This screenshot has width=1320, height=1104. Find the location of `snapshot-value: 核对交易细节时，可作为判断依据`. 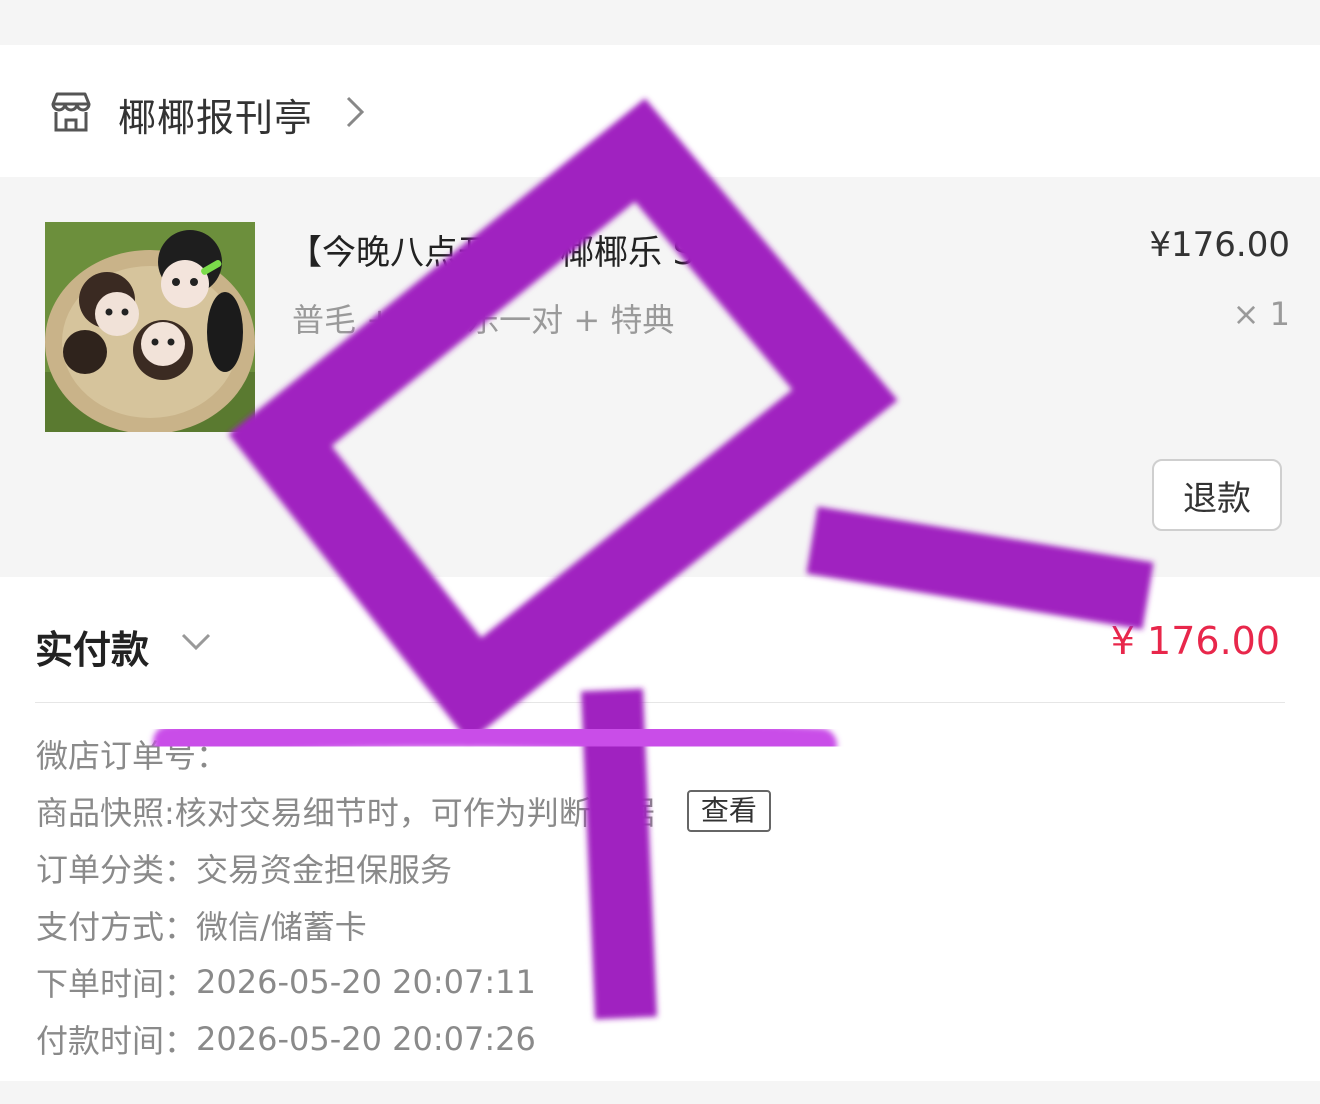

snapshot-value: 核对交易细节时，可作为判断依据 is located at coordinates (414, 812).